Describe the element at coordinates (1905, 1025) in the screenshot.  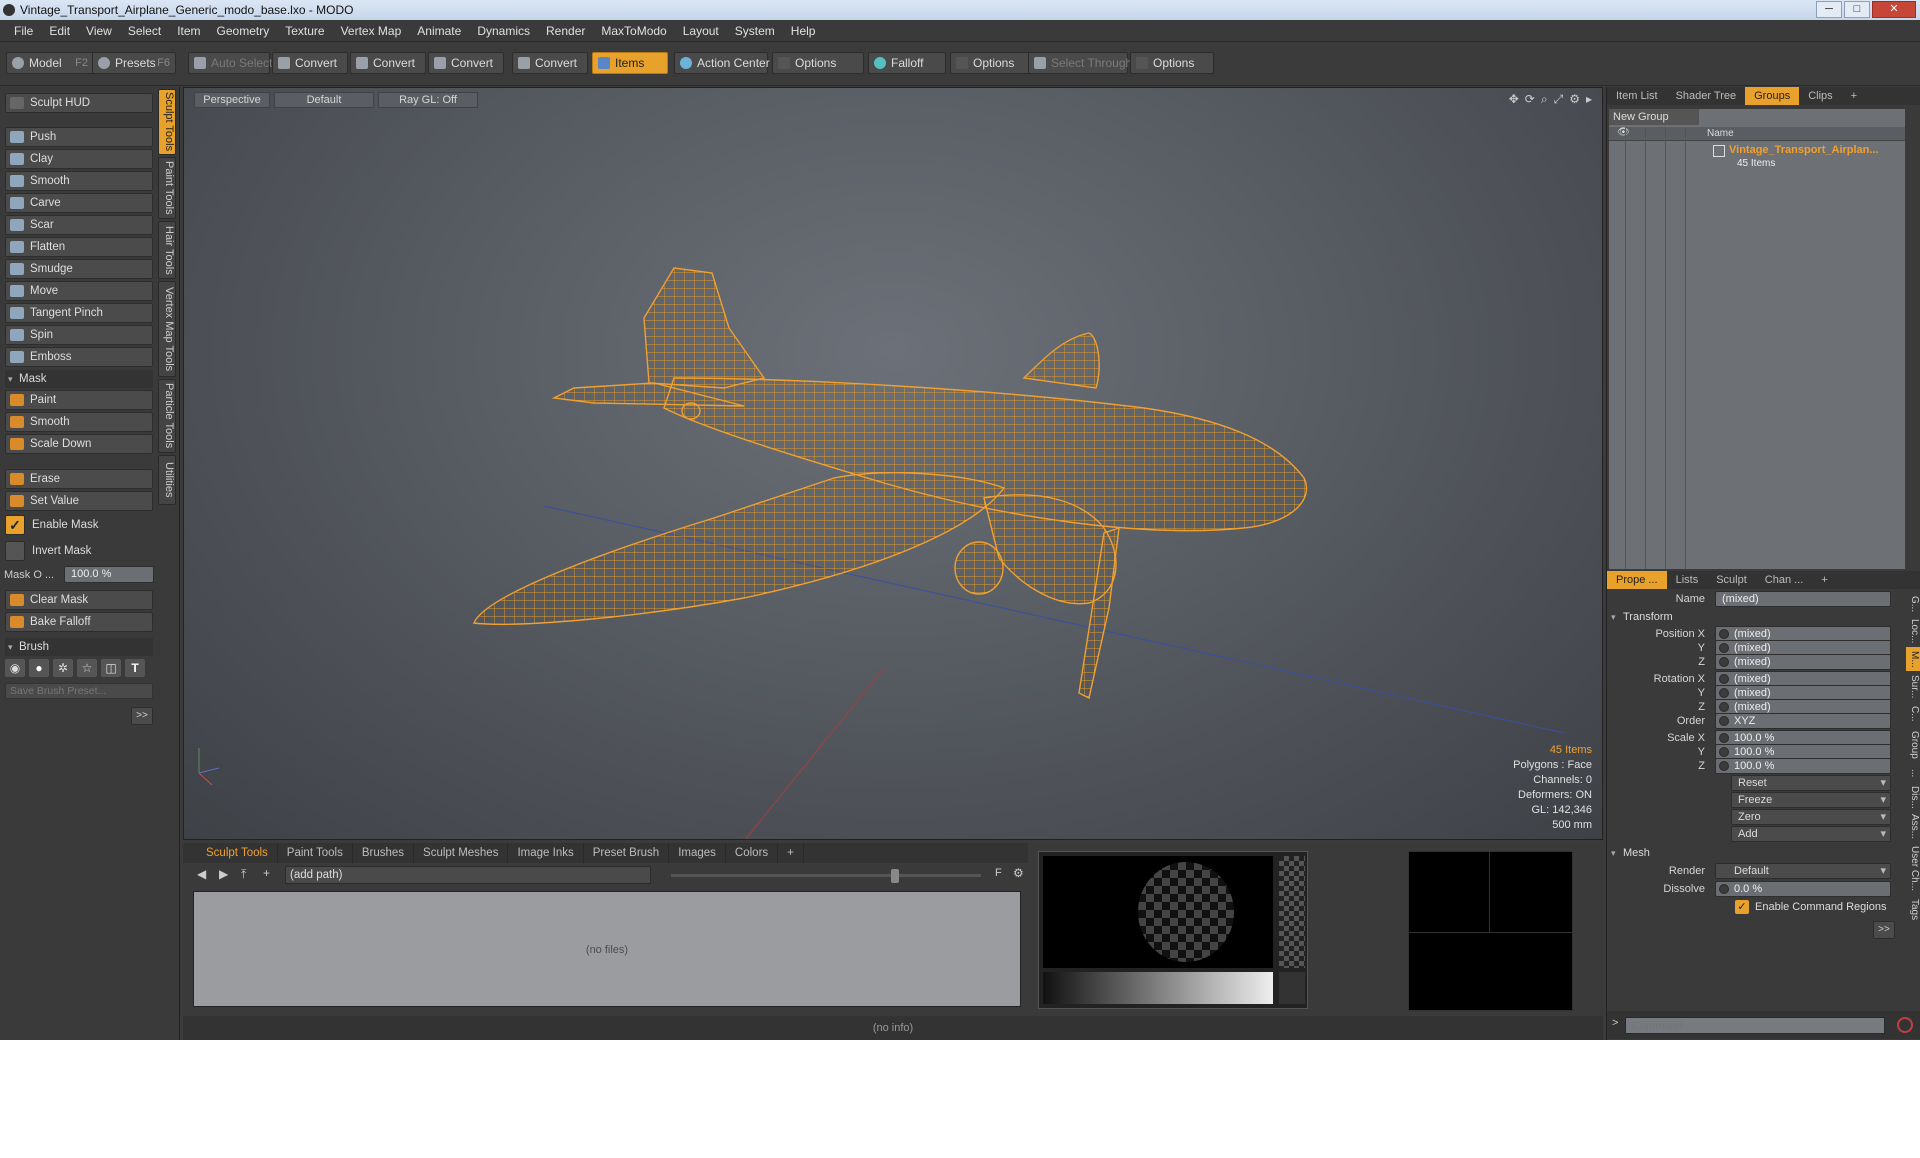
I see `record-icon` at that location.